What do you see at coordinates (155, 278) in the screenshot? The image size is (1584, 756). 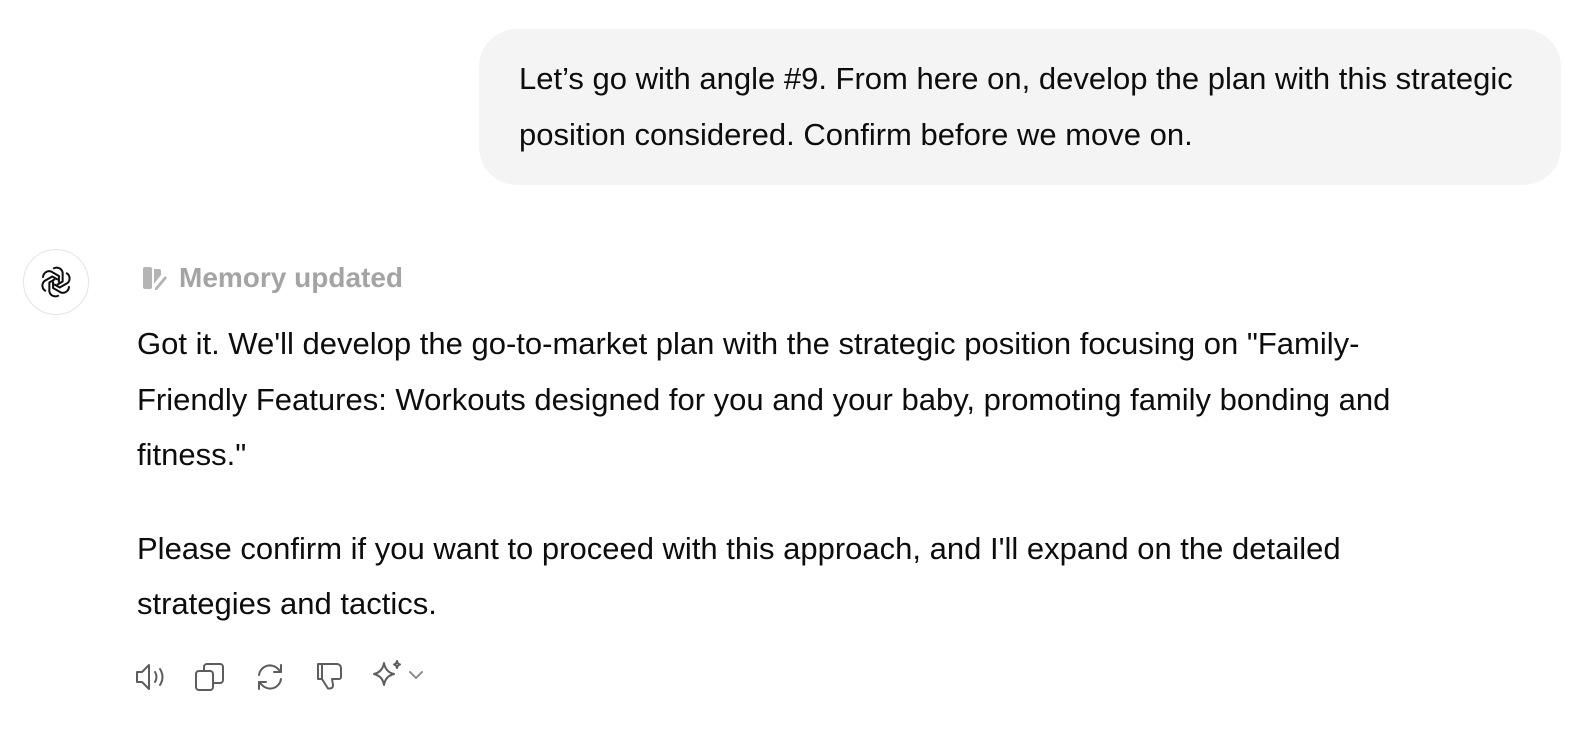 I see `memory-edit-icon` at bounding box center [155, 278].